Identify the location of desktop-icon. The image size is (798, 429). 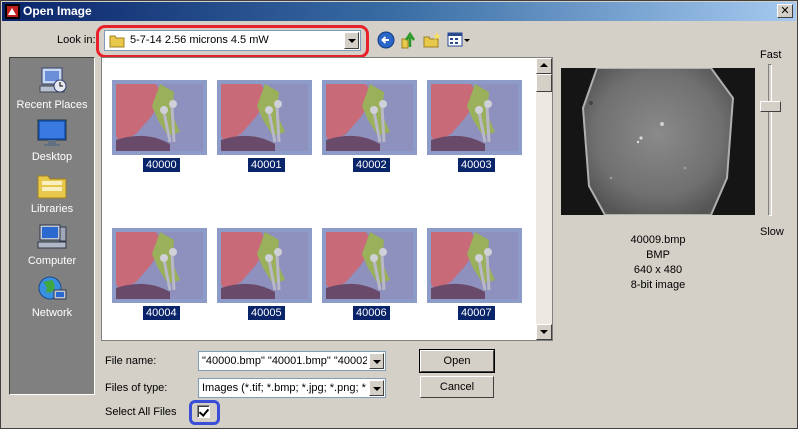
(52, 132).